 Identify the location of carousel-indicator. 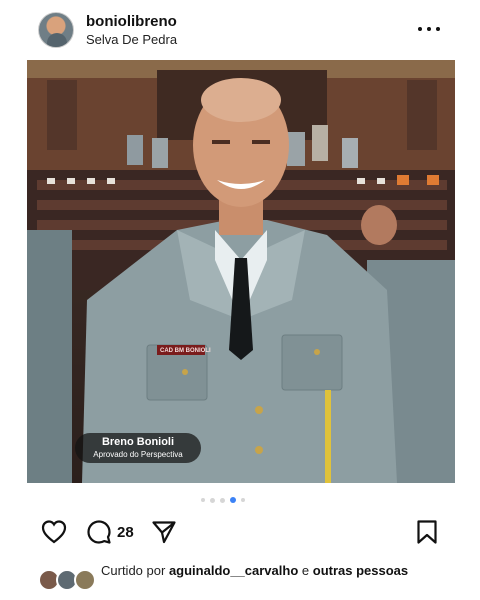
(236, 500).